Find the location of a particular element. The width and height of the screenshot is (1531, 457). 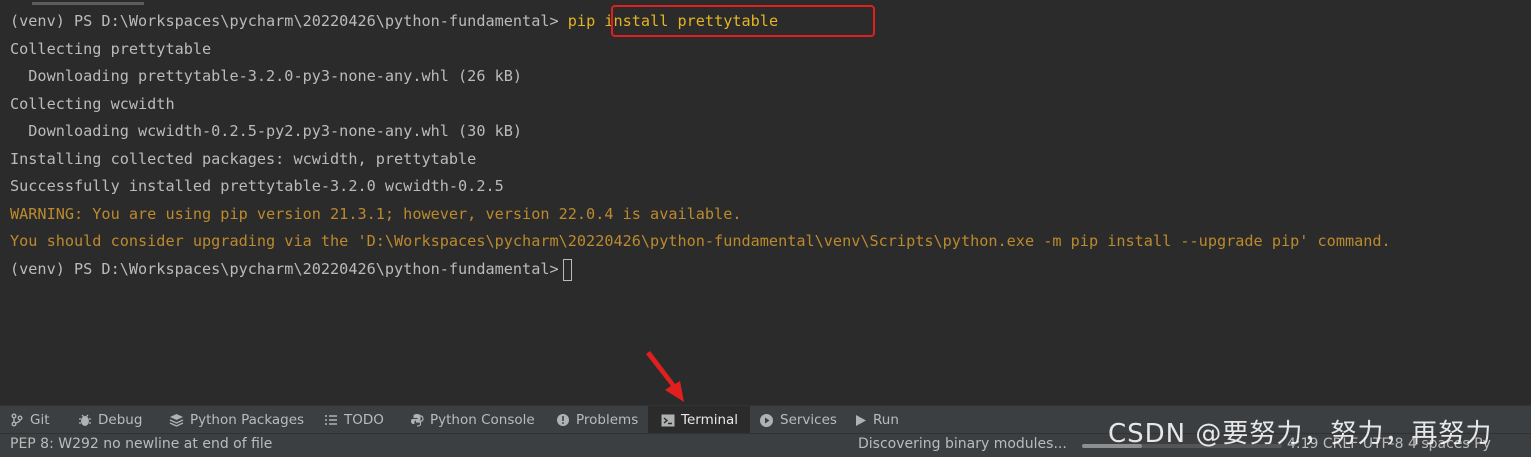

info-icon is located at coordinates (563, 420).